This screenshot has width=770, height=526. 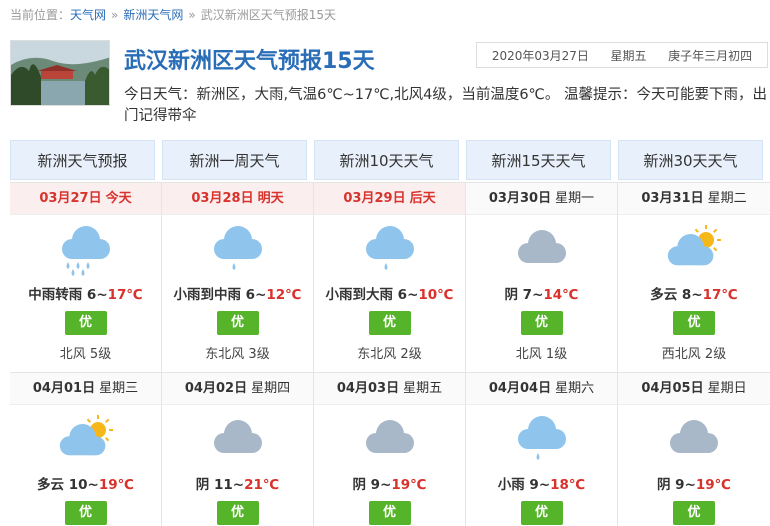 What do you see at coordinates (575, 198) in the screenshot?
I see `day-weekday: 星期一` at bounding box center [575, 198].